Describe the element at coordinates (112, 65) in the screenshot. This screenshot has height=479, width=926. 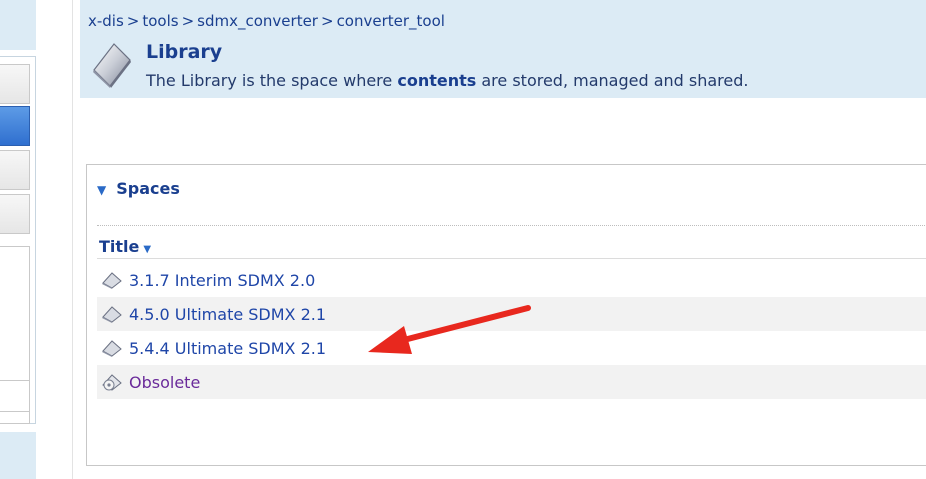
I see `library-icon` at that location.